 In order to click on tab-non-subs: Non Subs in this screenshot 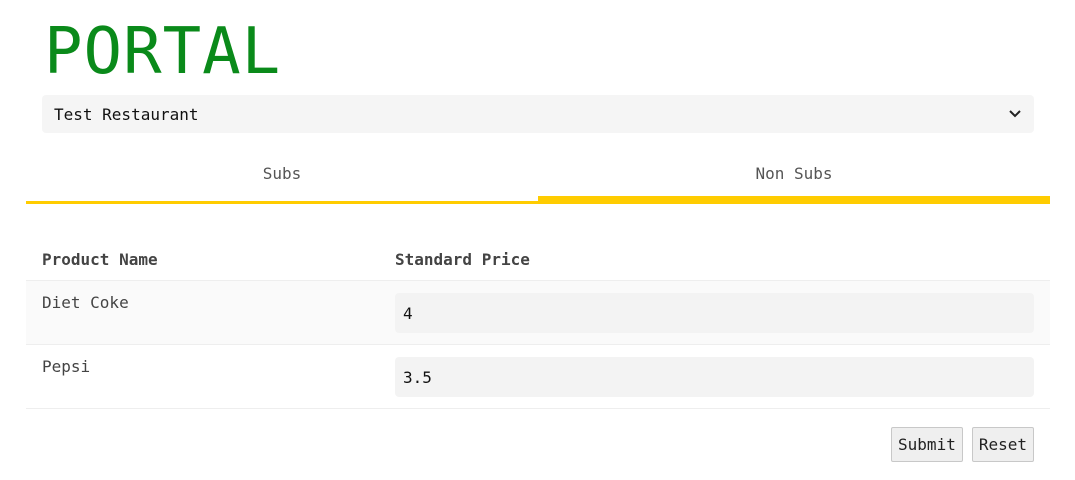, I will do `click(794, 179)`.